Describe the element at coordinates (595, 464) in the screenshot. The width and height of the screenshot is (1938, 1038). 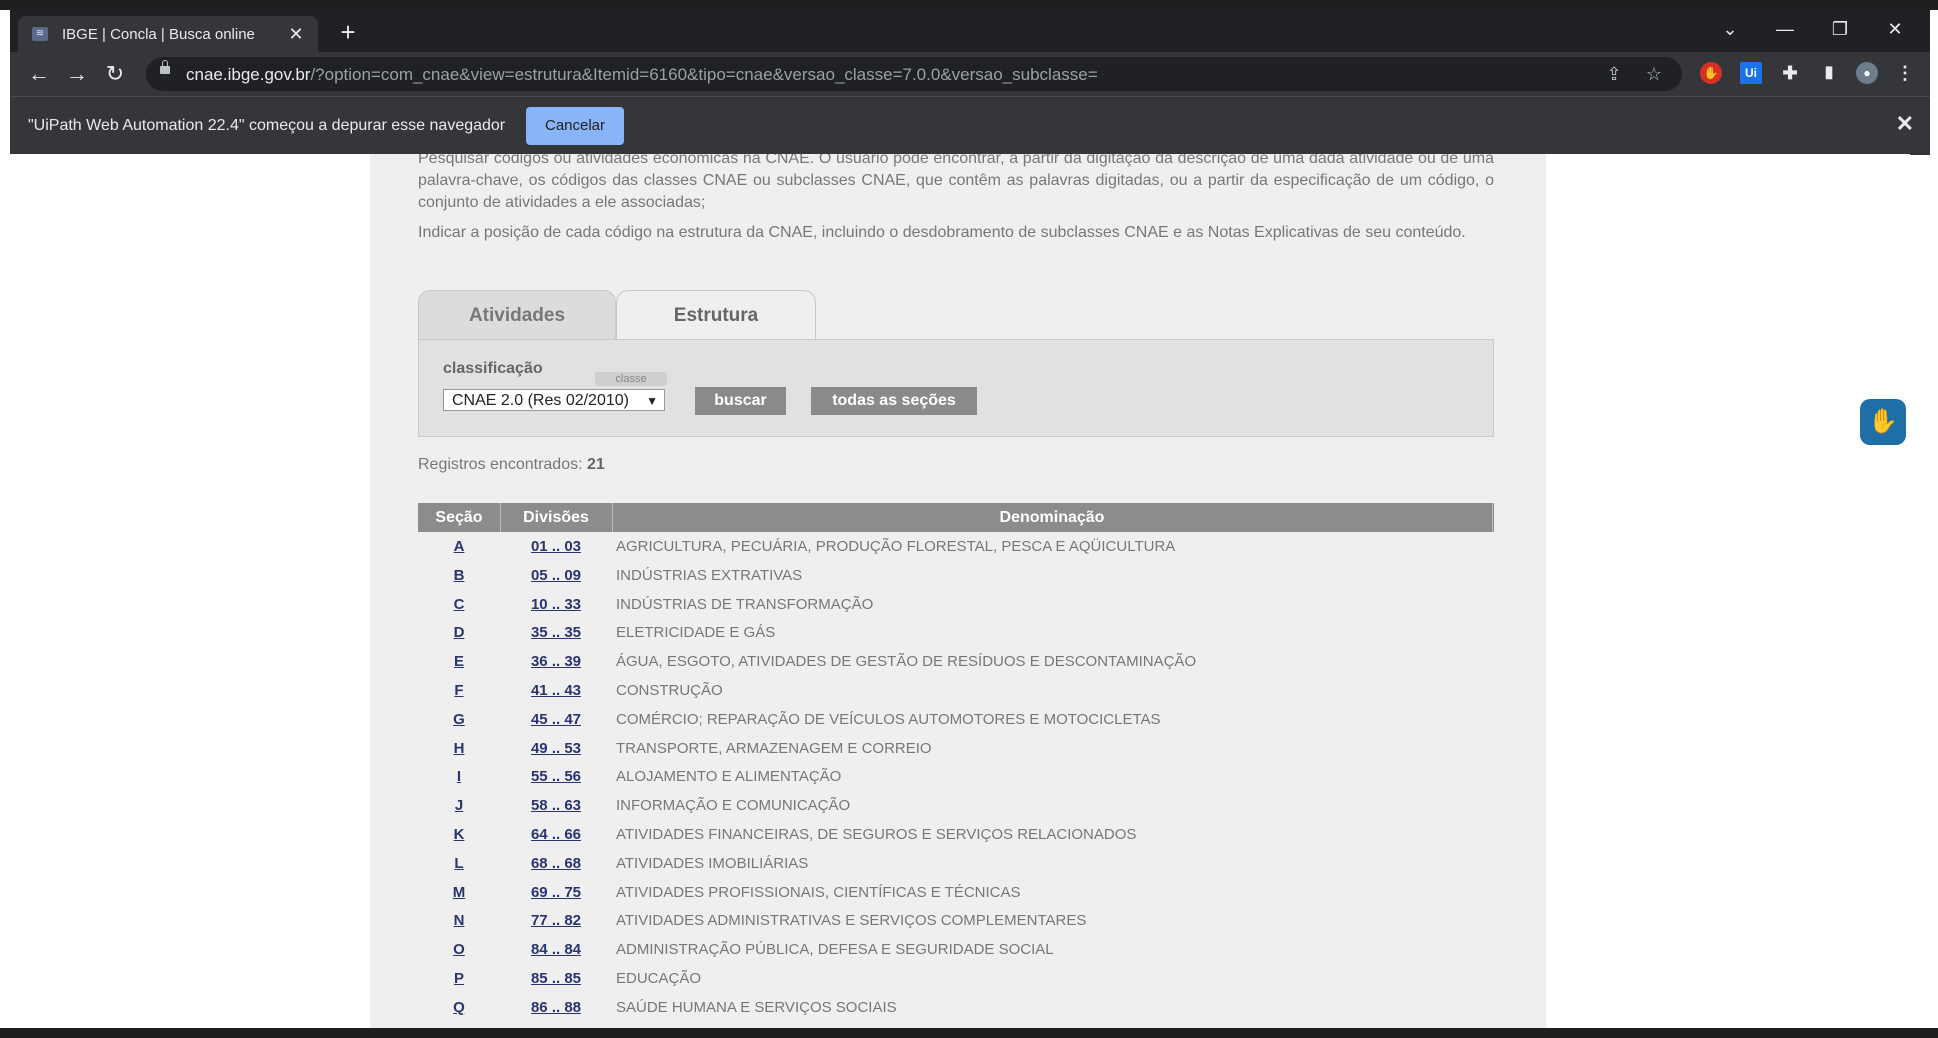
I see `results-number: 21` at that location.